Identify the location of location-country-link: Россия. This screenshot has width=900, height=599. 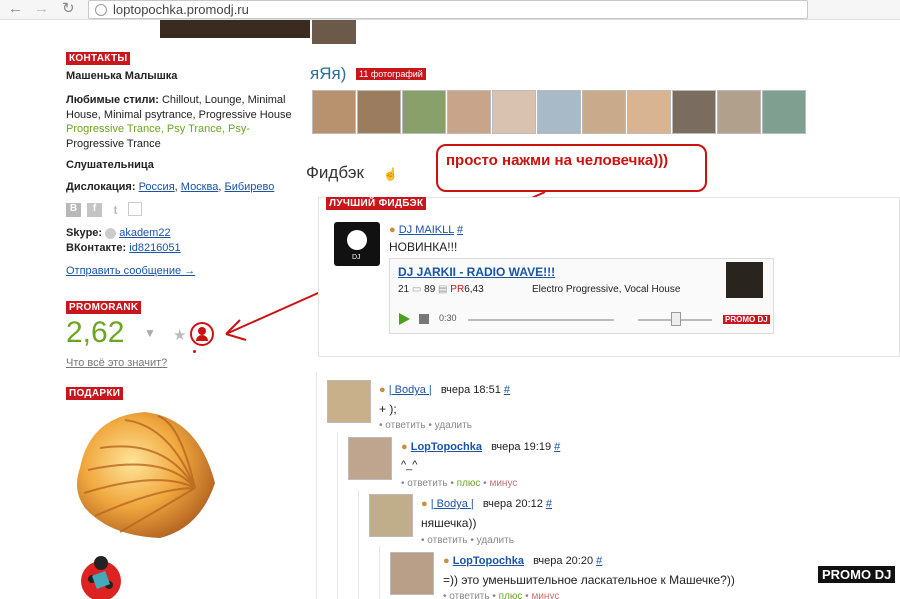
(157, 187).